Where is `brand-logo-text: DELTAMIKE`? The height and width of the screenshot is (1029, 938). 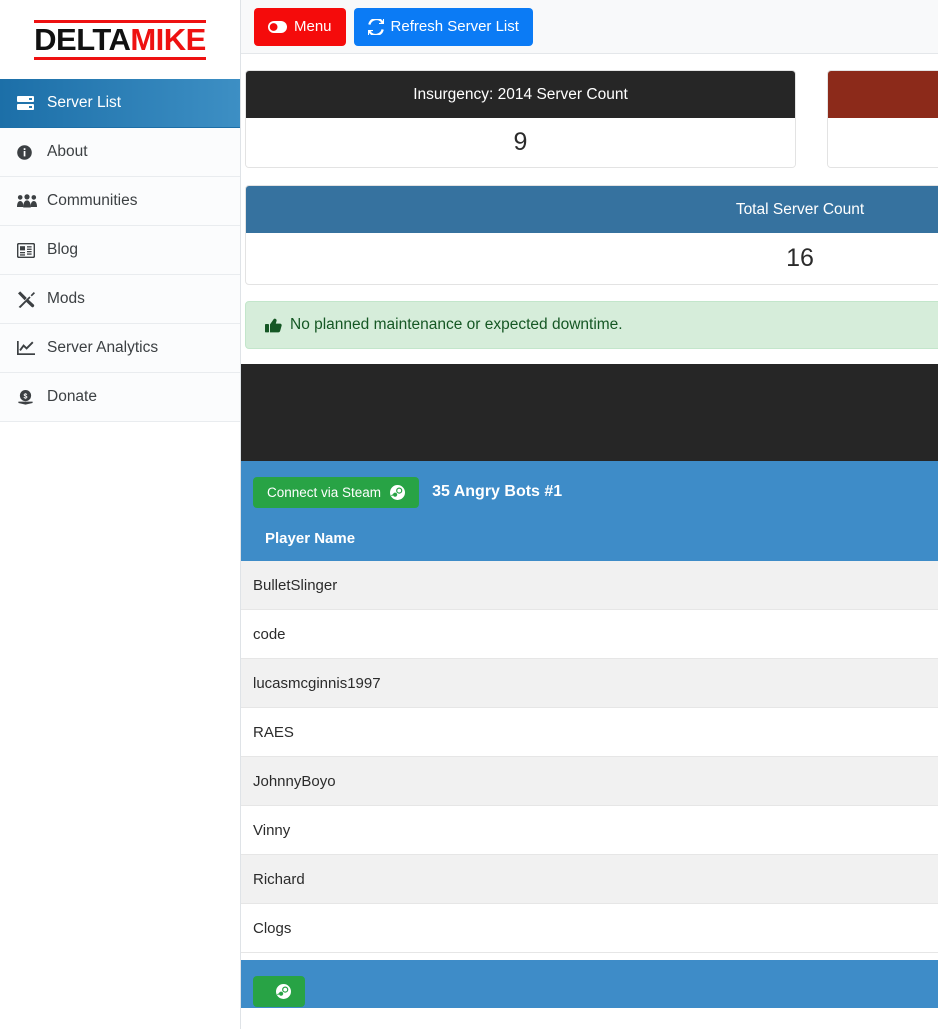 brand-logo-text: DELTAMIKE is located at coordinates (120, 39).